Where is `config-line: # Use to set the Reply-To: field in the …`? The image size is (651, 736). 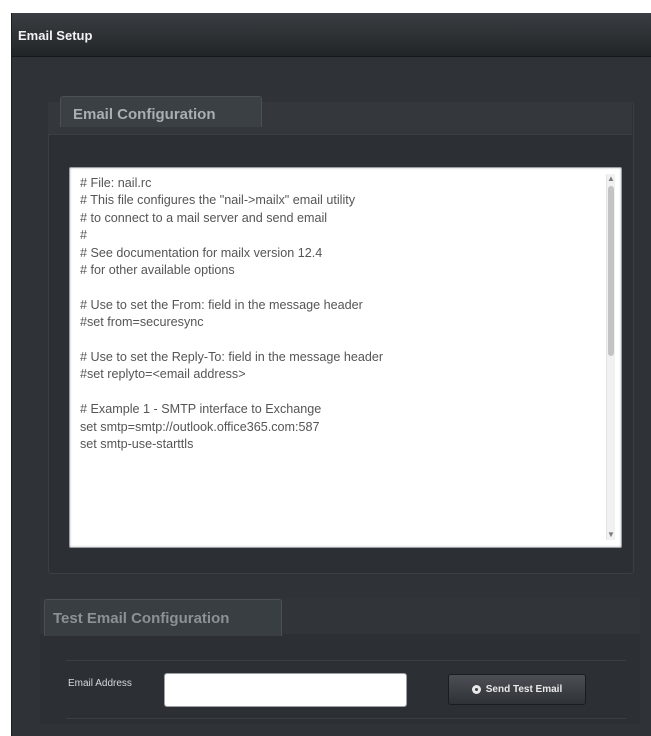
config-line: # Use to set the Reply-To: field in the … is located at coordinates (232, 357).